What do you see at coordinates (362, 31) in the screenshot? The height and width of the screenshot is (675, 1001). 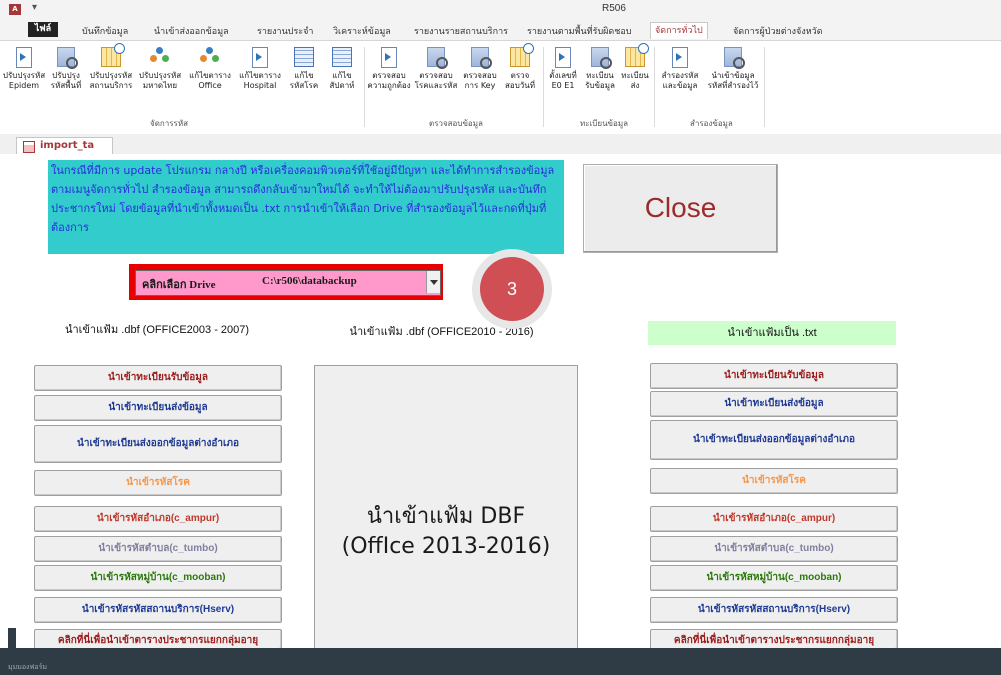 I see `tab-analyze-data: วิเคราะห์ข้อมูล` at bounding box center [362, 31].